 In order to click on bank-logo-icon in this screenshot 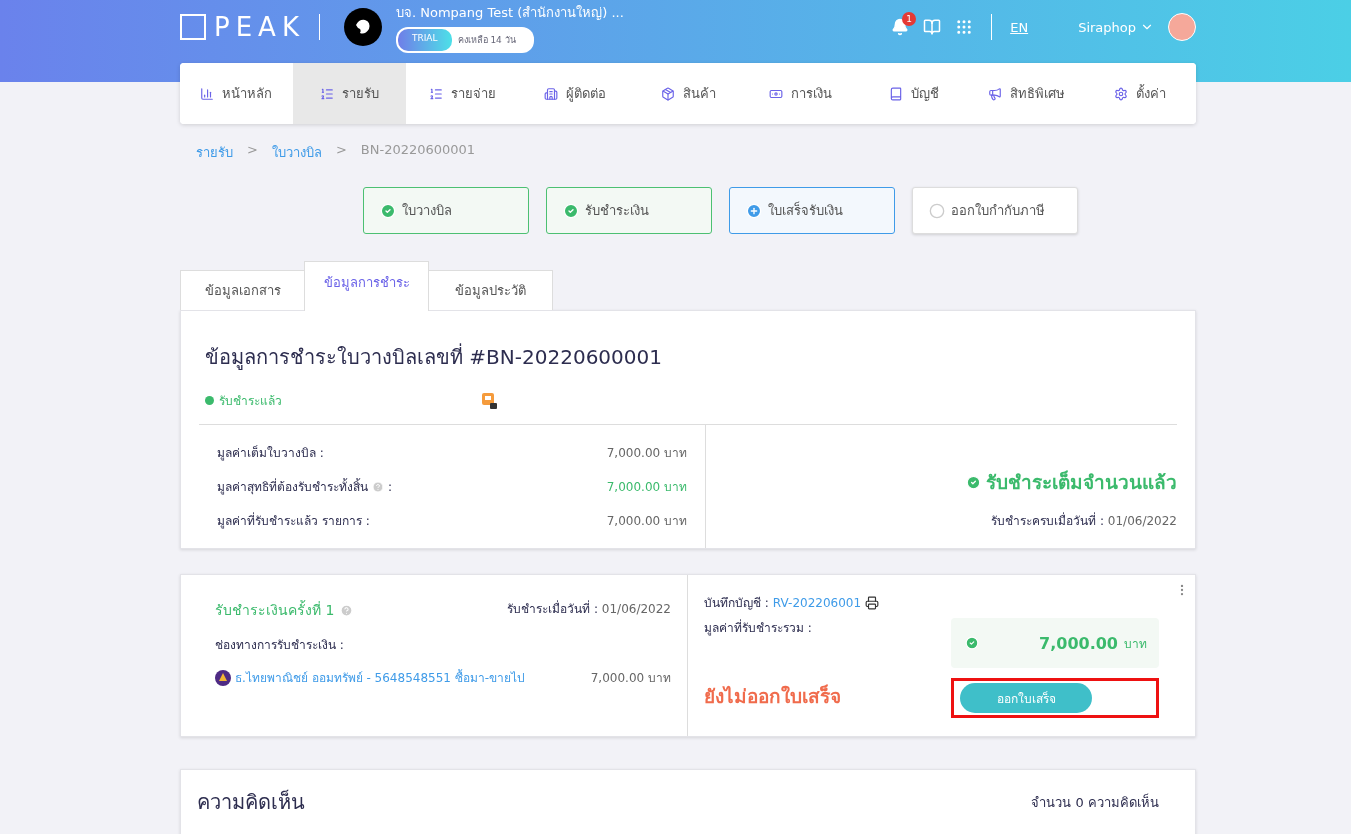, I will do `click(223, 677)`.